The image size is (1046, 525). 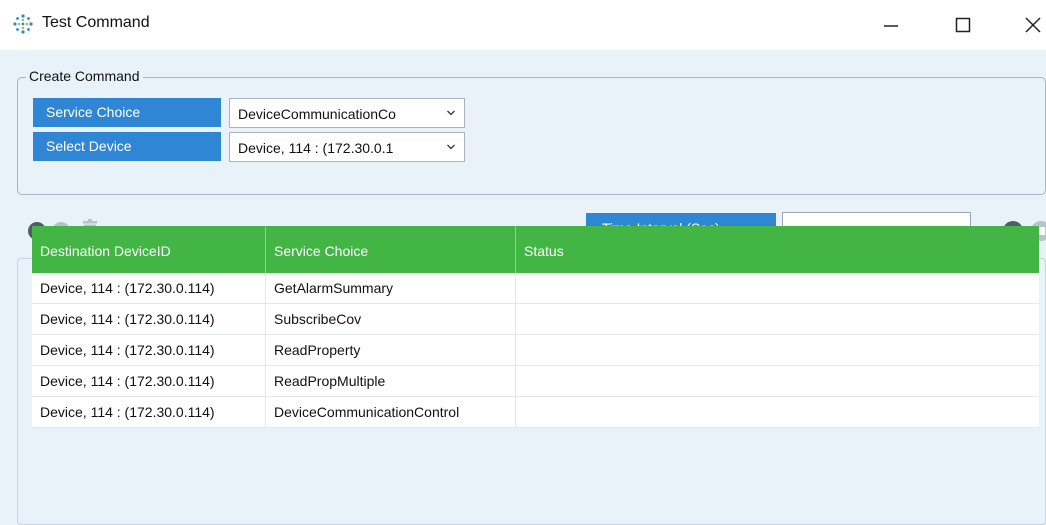 I want to click on column-header-status: Status, so click(x=777, y=249).